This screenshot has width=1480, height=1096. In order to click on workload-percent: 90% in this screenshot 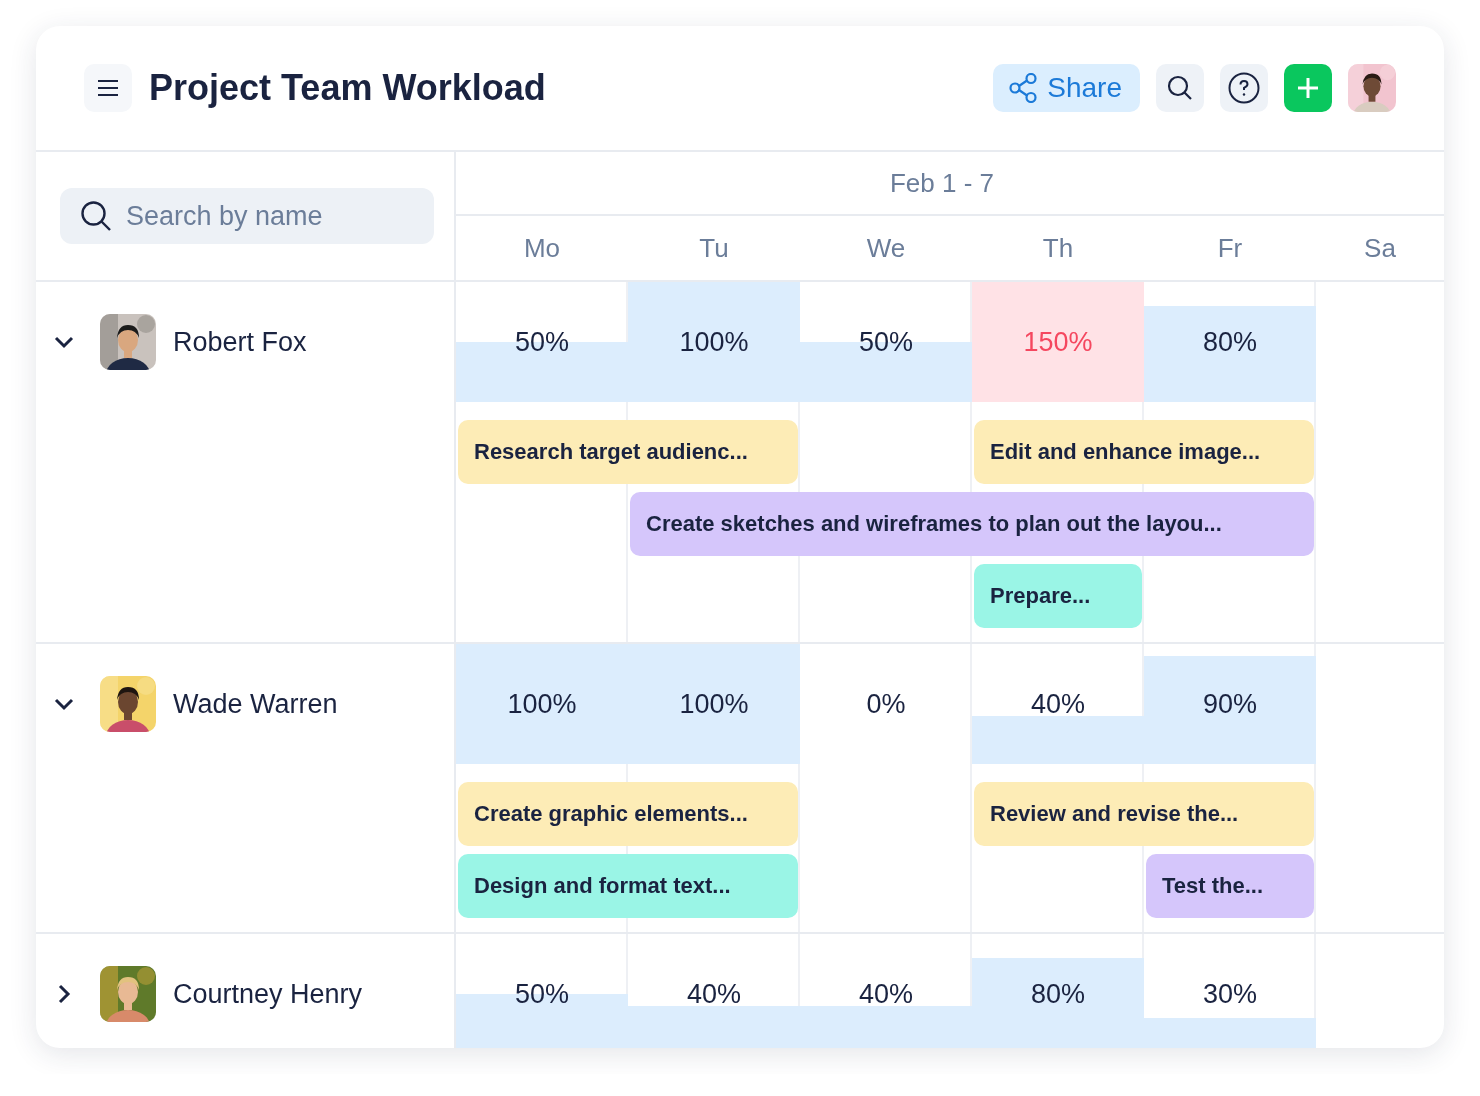, I will do `click(1229, 704)`.